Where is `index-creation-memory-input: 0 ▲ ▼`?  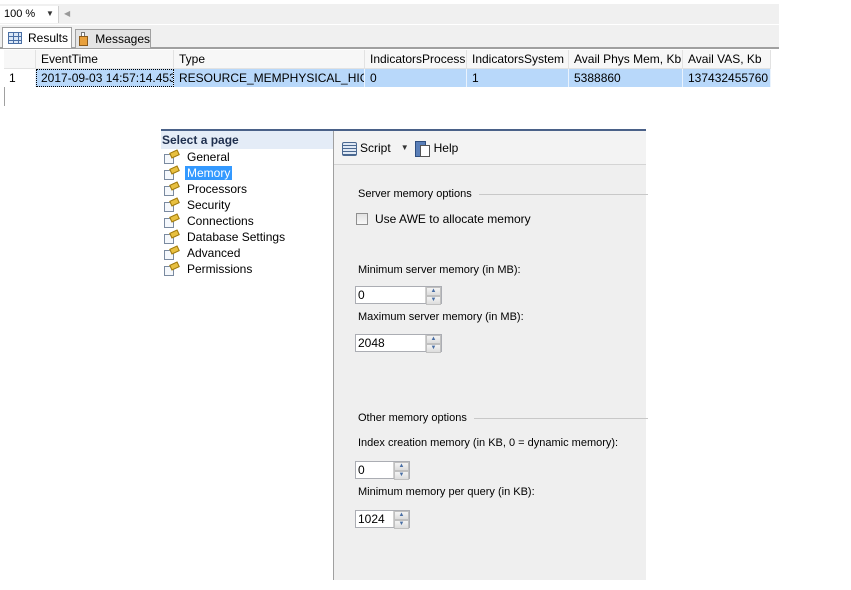
index-creation-memory-input: 0 ▲ ▼ is located at coordinates (382, 470).